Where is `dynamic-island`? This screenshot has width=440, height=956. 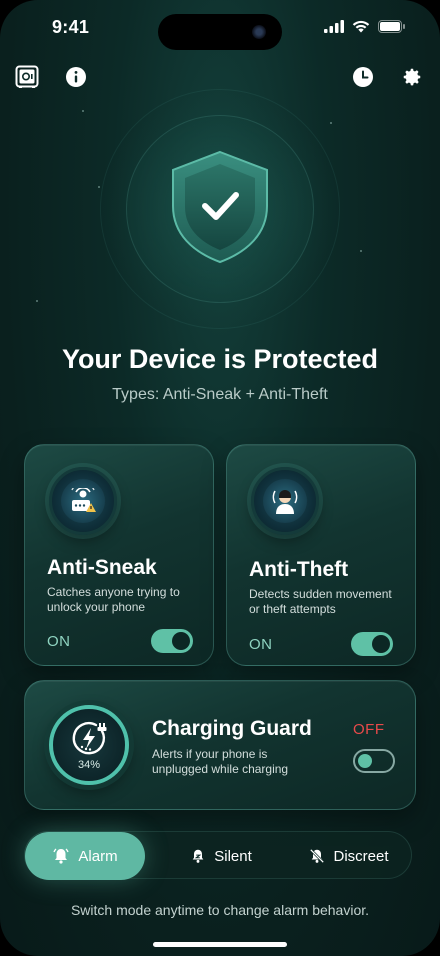 dynamic-island is located at coordinates (220, 32).